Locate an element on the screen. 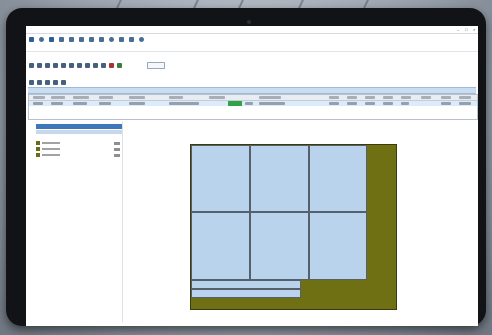 Image resolution: width=492 pixels, height=335 pixels. export-icon is located at coordinates (47, 82).